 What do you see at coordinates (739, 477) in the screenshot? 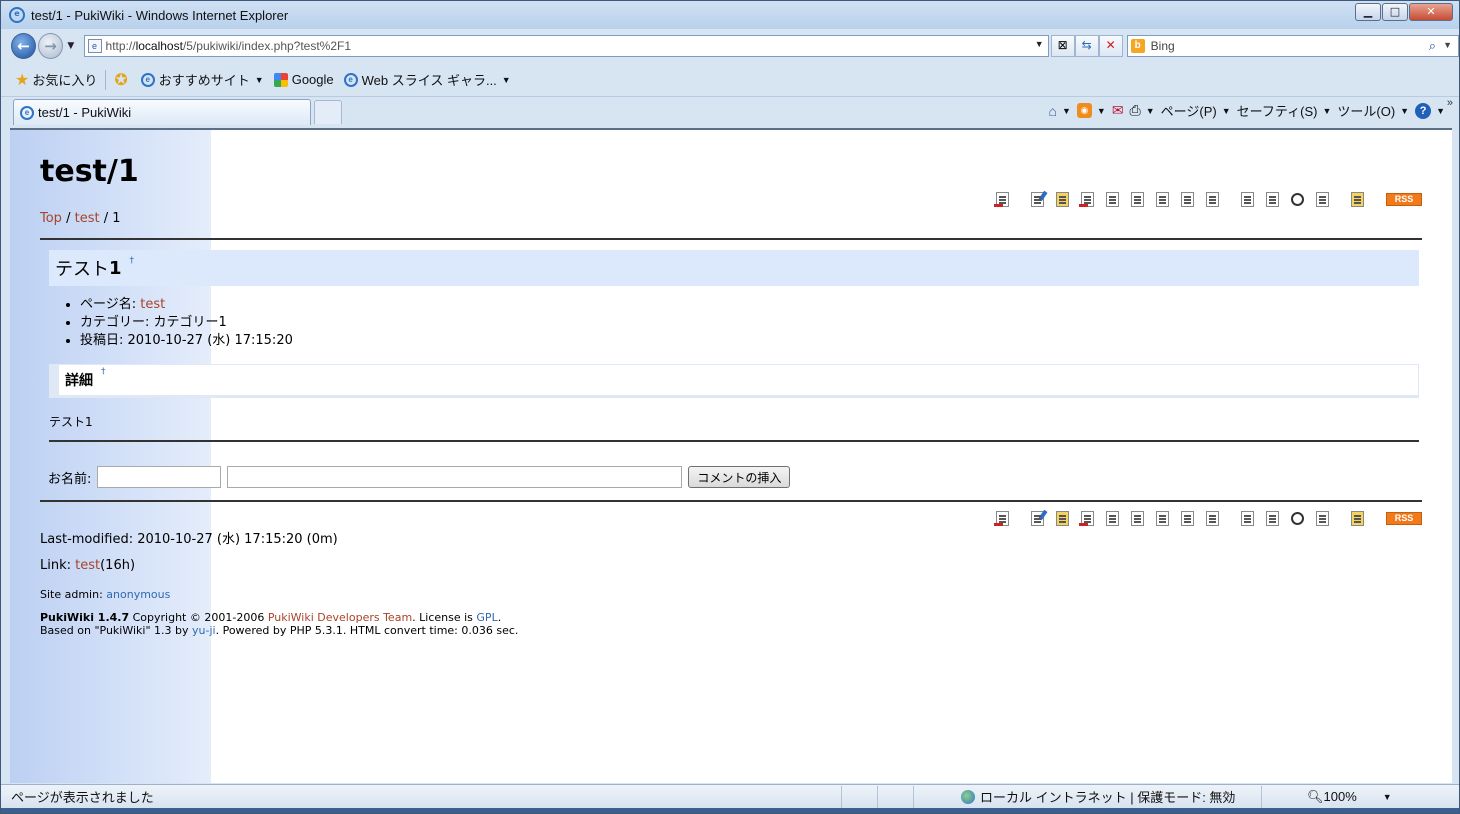
I see `insert-comment-button: コメントの挿入` at bounding box center [739, 477].